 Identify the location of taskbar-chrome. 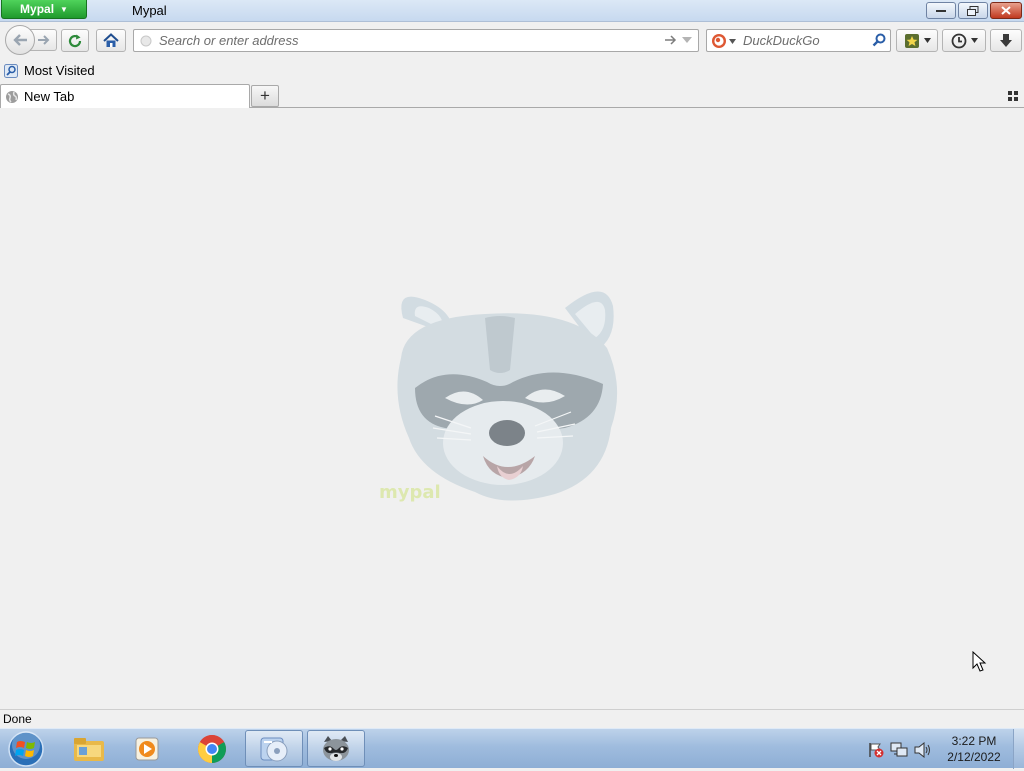
(212, 748).